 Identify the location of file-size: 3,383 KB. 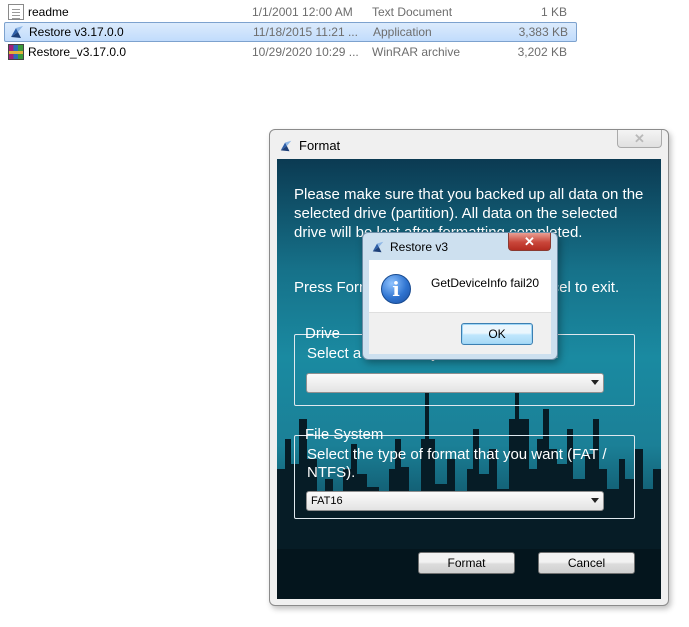
(543, 32).